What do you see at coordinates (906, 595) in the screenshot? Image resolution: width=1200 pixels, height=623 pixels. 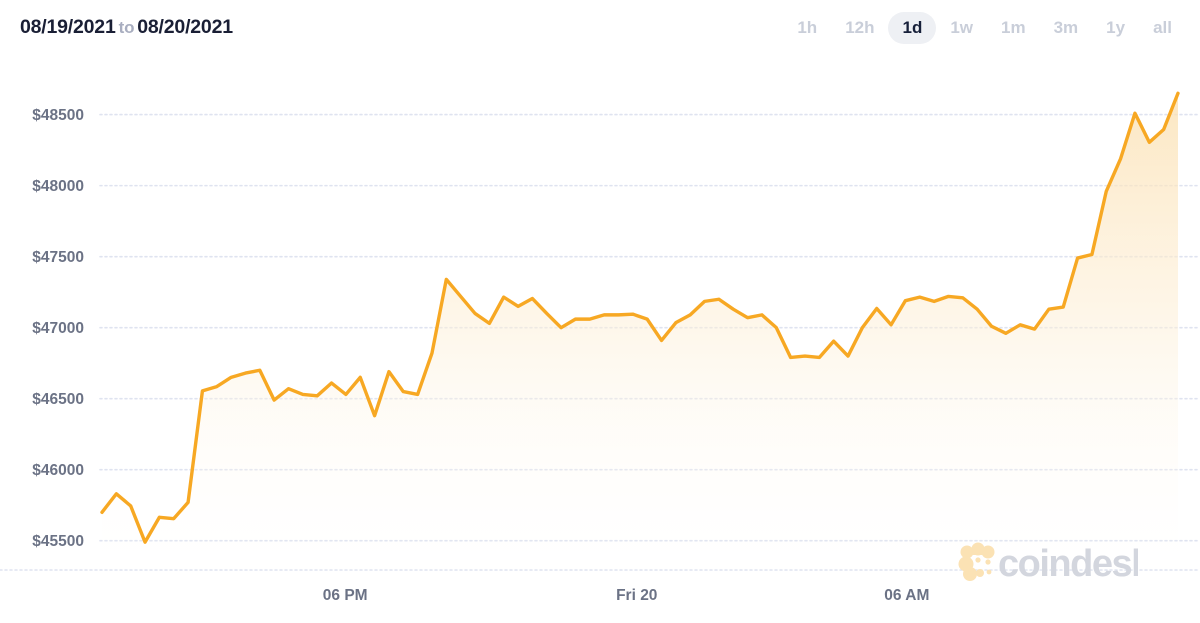 I see `x-axis-tick-label: 06 AM` at bounding box center [906, 595].